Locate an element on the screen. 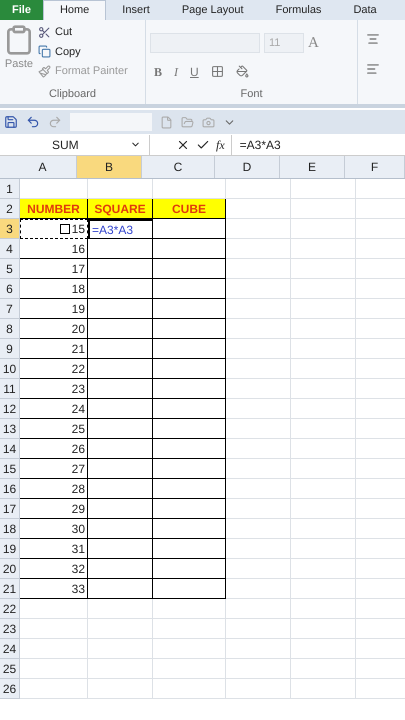 The image size is (405, 720). row-header: 26 is located at coordinates (10, 689).